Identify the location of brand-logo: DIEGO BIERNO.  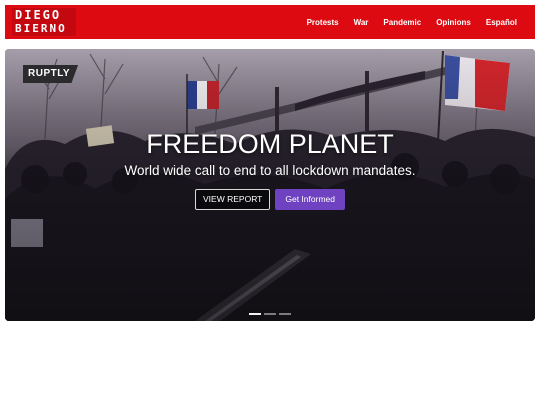
(44, 22).